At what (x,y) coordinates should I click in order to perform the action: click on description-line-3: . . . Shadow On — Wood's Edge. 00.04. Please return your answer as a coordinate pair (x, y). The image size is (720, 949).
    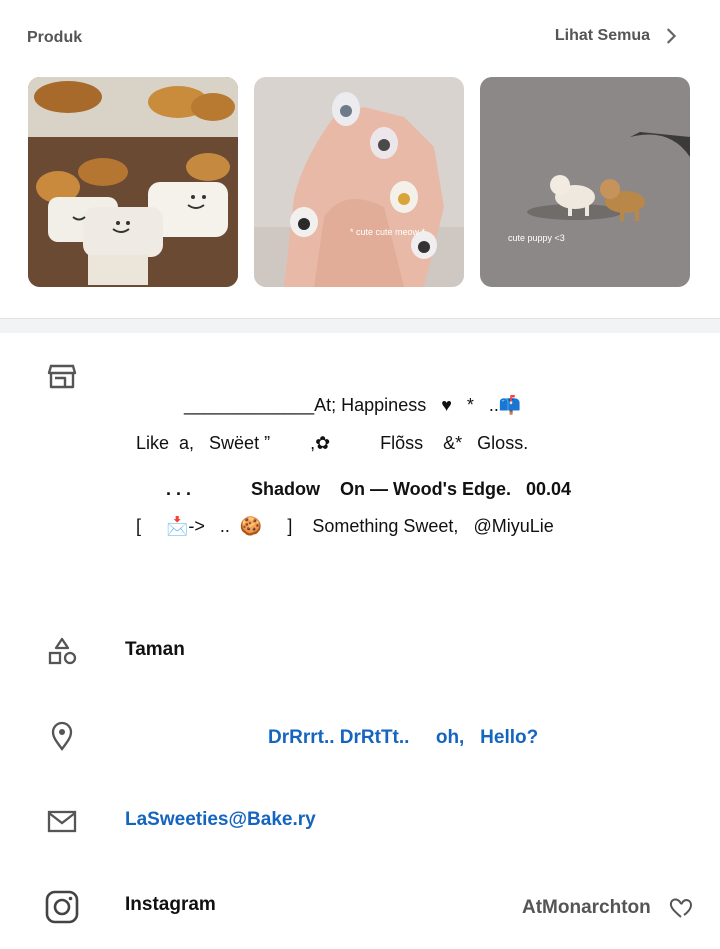
    Looking at the image, I should click on (369, 489).